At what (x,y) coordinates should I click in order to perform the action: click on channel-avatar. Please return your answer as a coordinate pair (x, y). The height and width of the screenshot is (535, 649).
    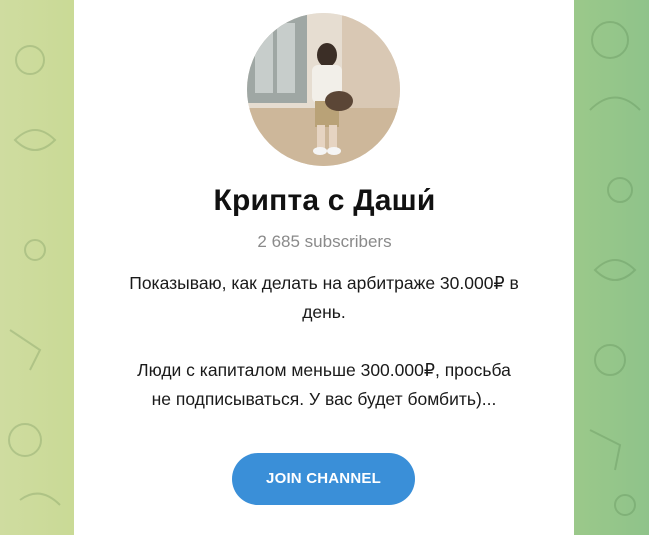
    Looking at the image, I should click on (323, 89).